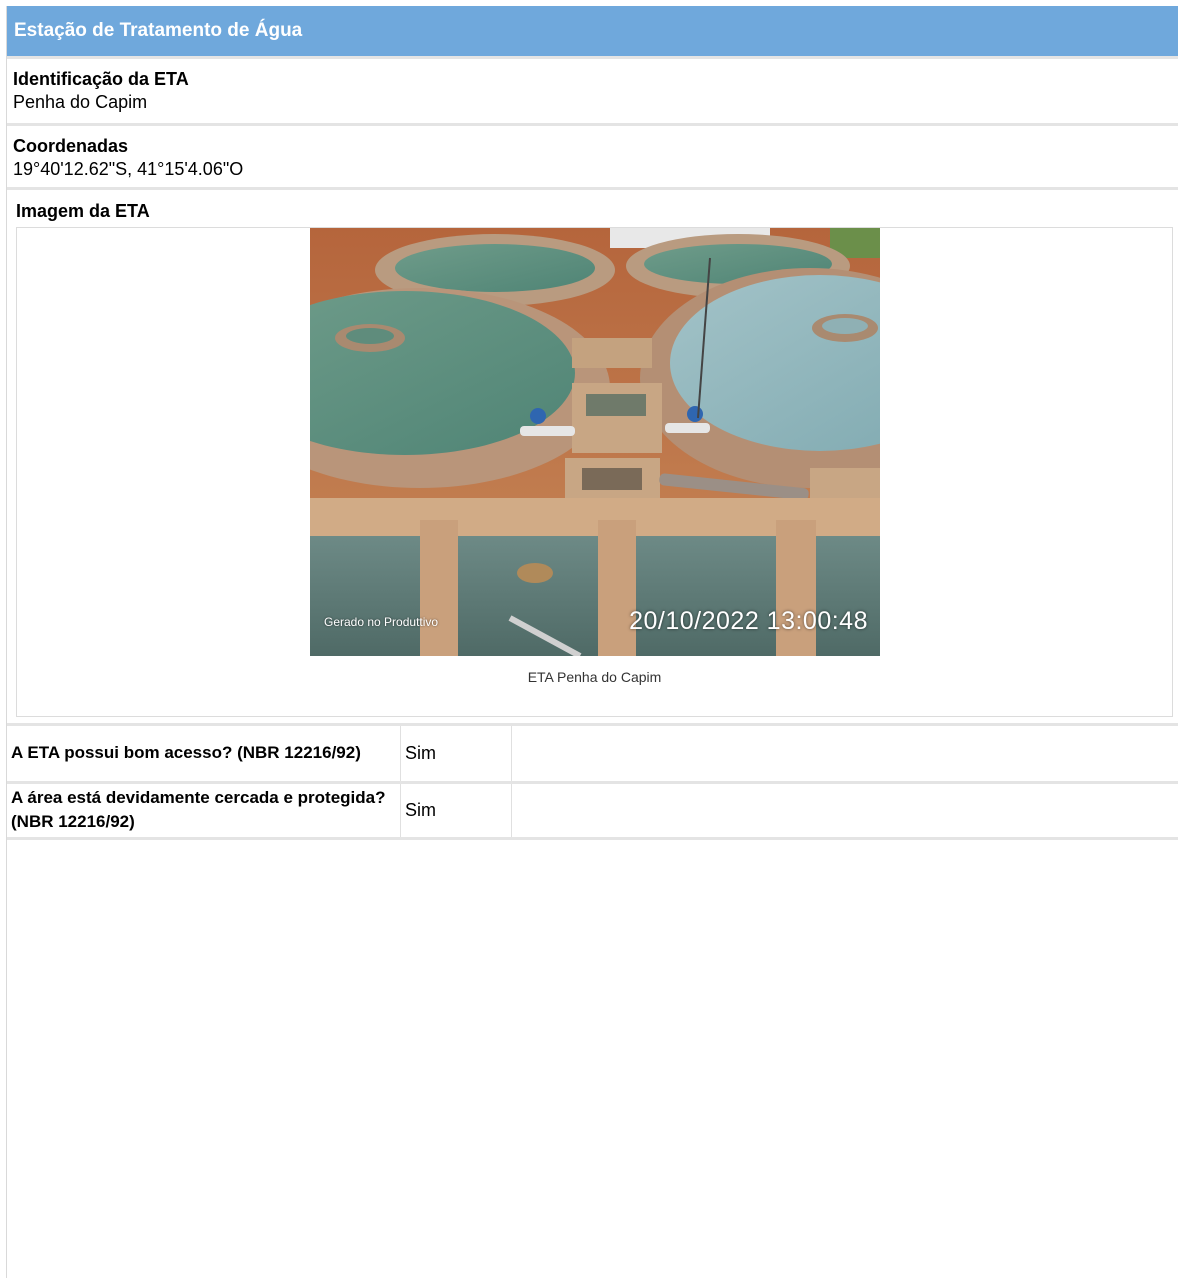  I want to click on section-header: Estação de Tratamento de Água, so click(592, 32).